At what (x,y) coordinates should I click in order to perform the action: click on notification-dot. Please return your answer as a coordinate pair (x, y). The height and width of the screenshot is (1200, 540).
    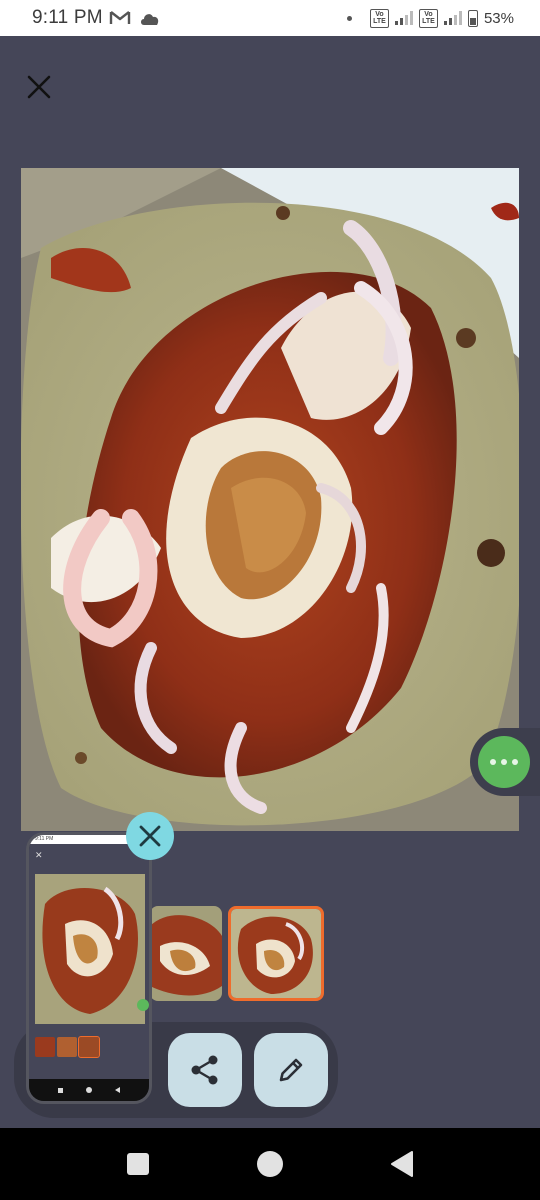
    Looking at the image, I should click on (349, 18).